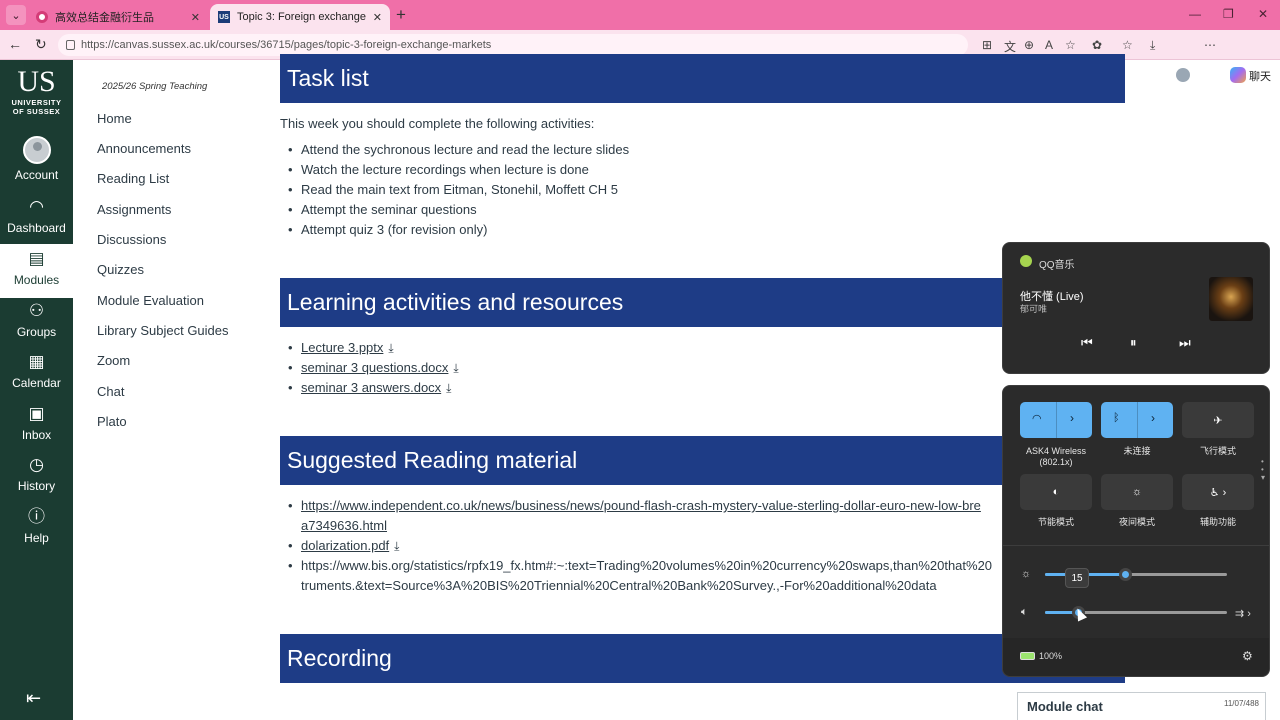  Describe the element at coordinates (1195, 14) in the screenshot. I see `minimize-icon: —` at that location.